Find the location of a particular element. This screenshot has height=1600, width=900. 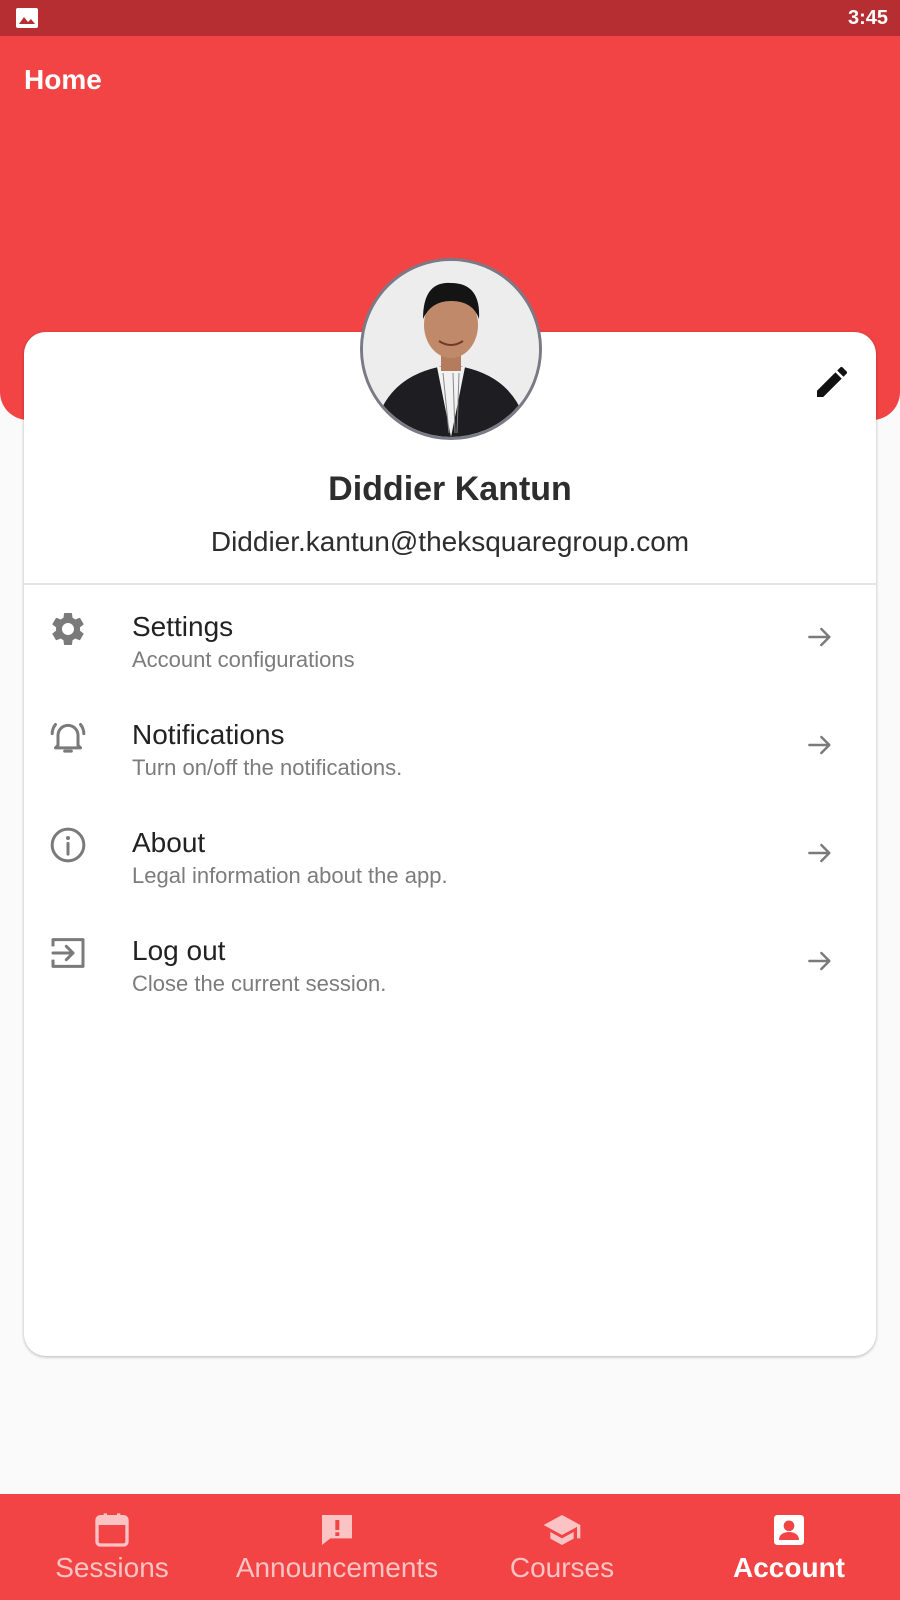

account-box-icon is located at coordinates (789, 1530).